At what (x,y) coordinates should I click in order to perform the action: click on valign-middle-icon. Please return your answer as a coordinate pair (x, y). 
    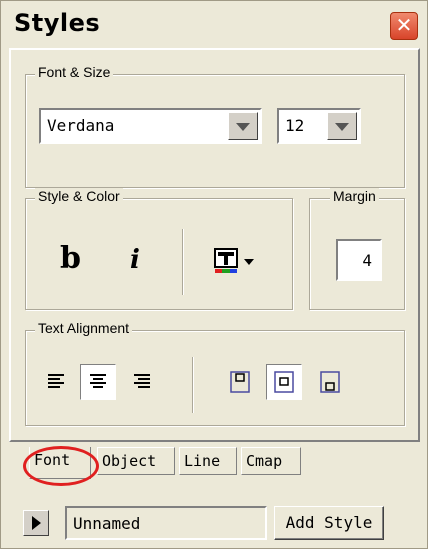
    Looking at the image, I should click on (284, 382).